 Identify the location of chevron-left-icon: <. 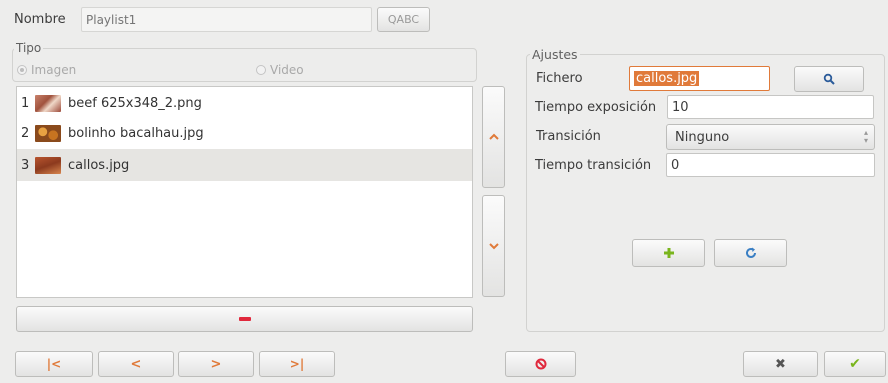
(136, 364).